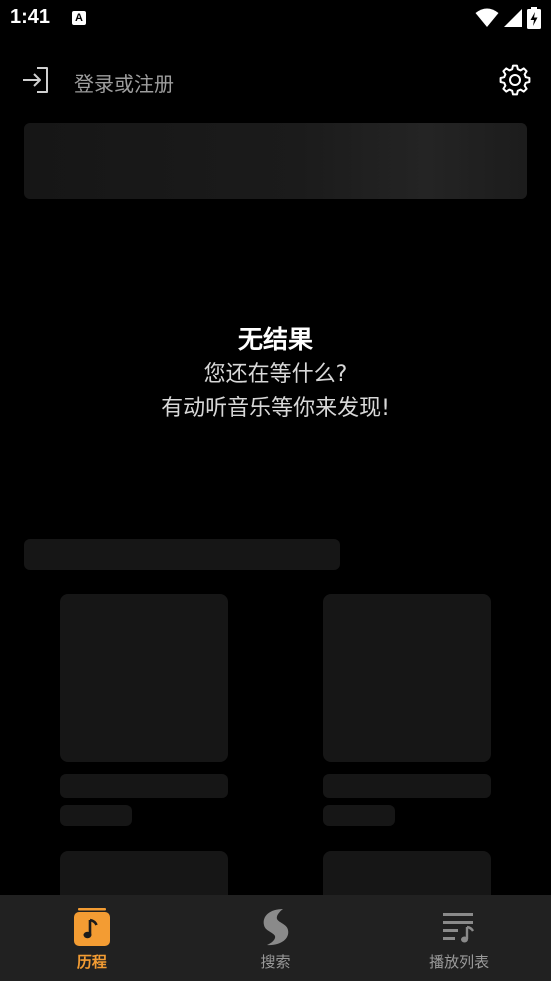  I want to click on empty-state: 无结果 您还在等什么? 有动听音乐等你来发现!, so click(275, 374).